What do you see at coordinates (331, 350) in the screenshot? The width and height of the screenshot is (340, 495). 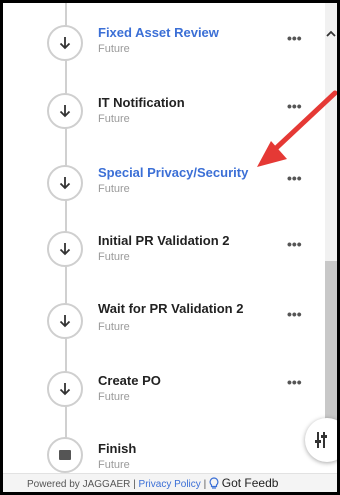 I see `scrollbar-thumb` at bounding box center [331, 350].